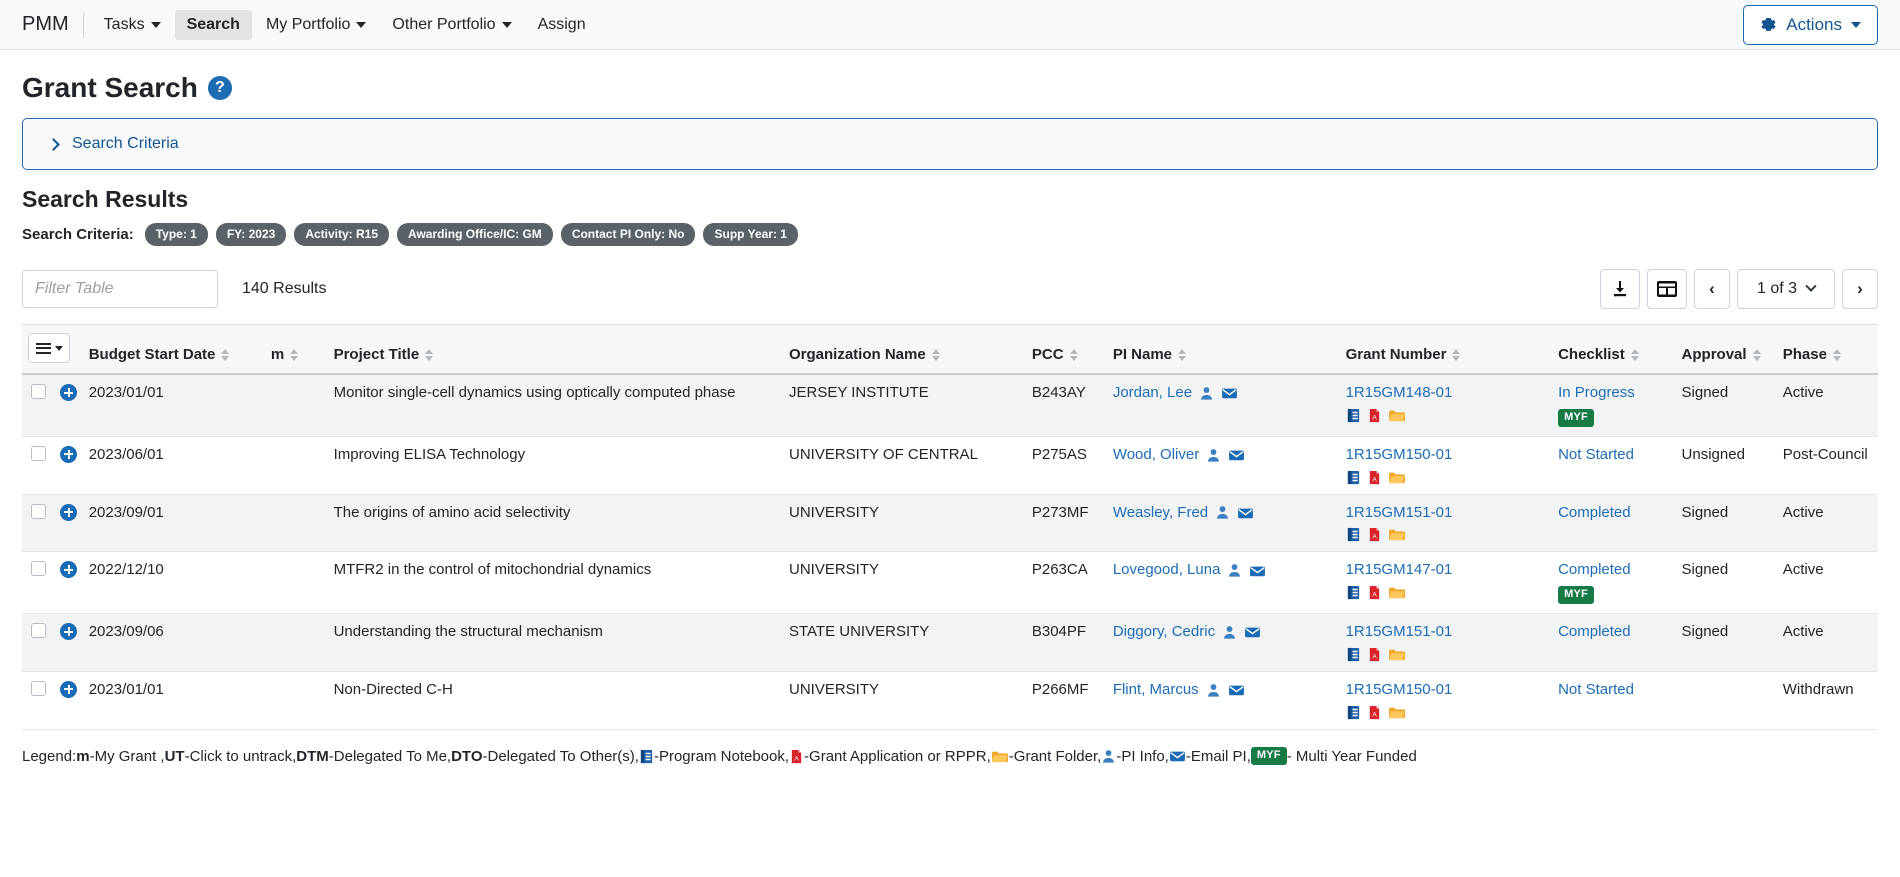  What do you see at coordinates (628, 234) in the screenshot?
I see `criteria-badge-contact-pi: Contact PI Only: No` at bounding box center [628, 234].